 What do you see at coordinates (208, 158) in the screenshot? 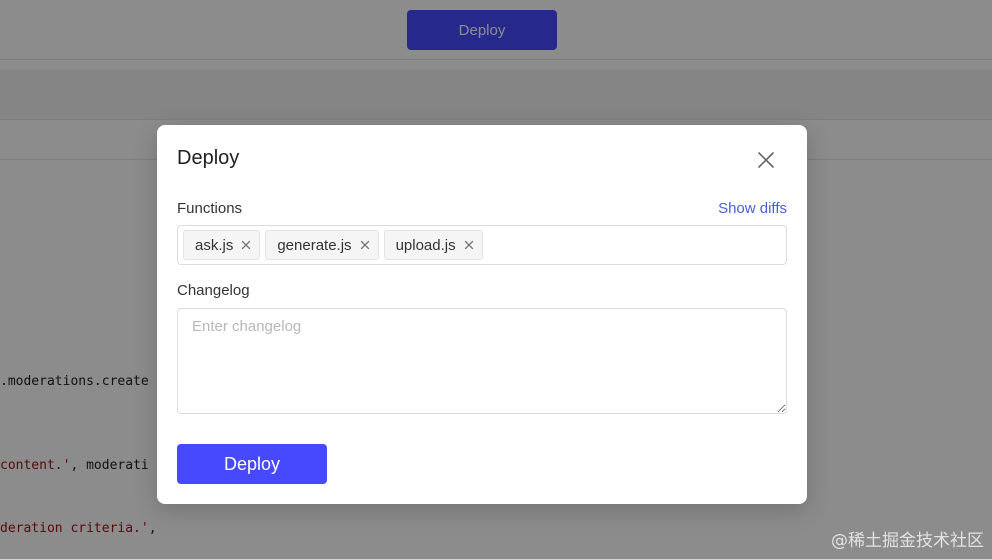
I see `dialog-title: Deploy` at bounding box center [208, 158].